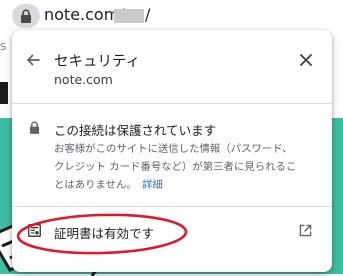  What do you see at coordinates (188, 185) in the screenshot?
I see `connection-description-line: とはありません。 詳細` at bounding box center [188, 185].